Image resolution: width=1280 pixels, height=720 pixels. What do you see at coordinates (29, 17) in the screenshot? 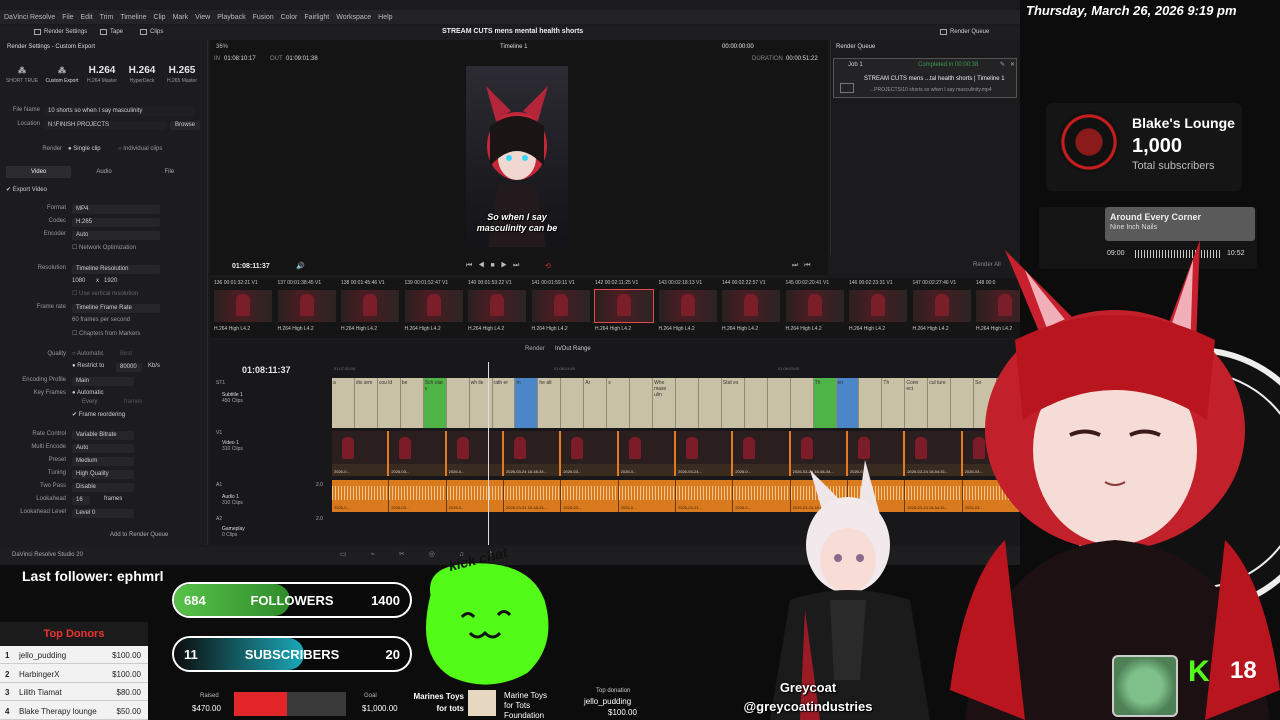
I see `menu-item: DaVinci Resolve` at bounding box center [29, 17].